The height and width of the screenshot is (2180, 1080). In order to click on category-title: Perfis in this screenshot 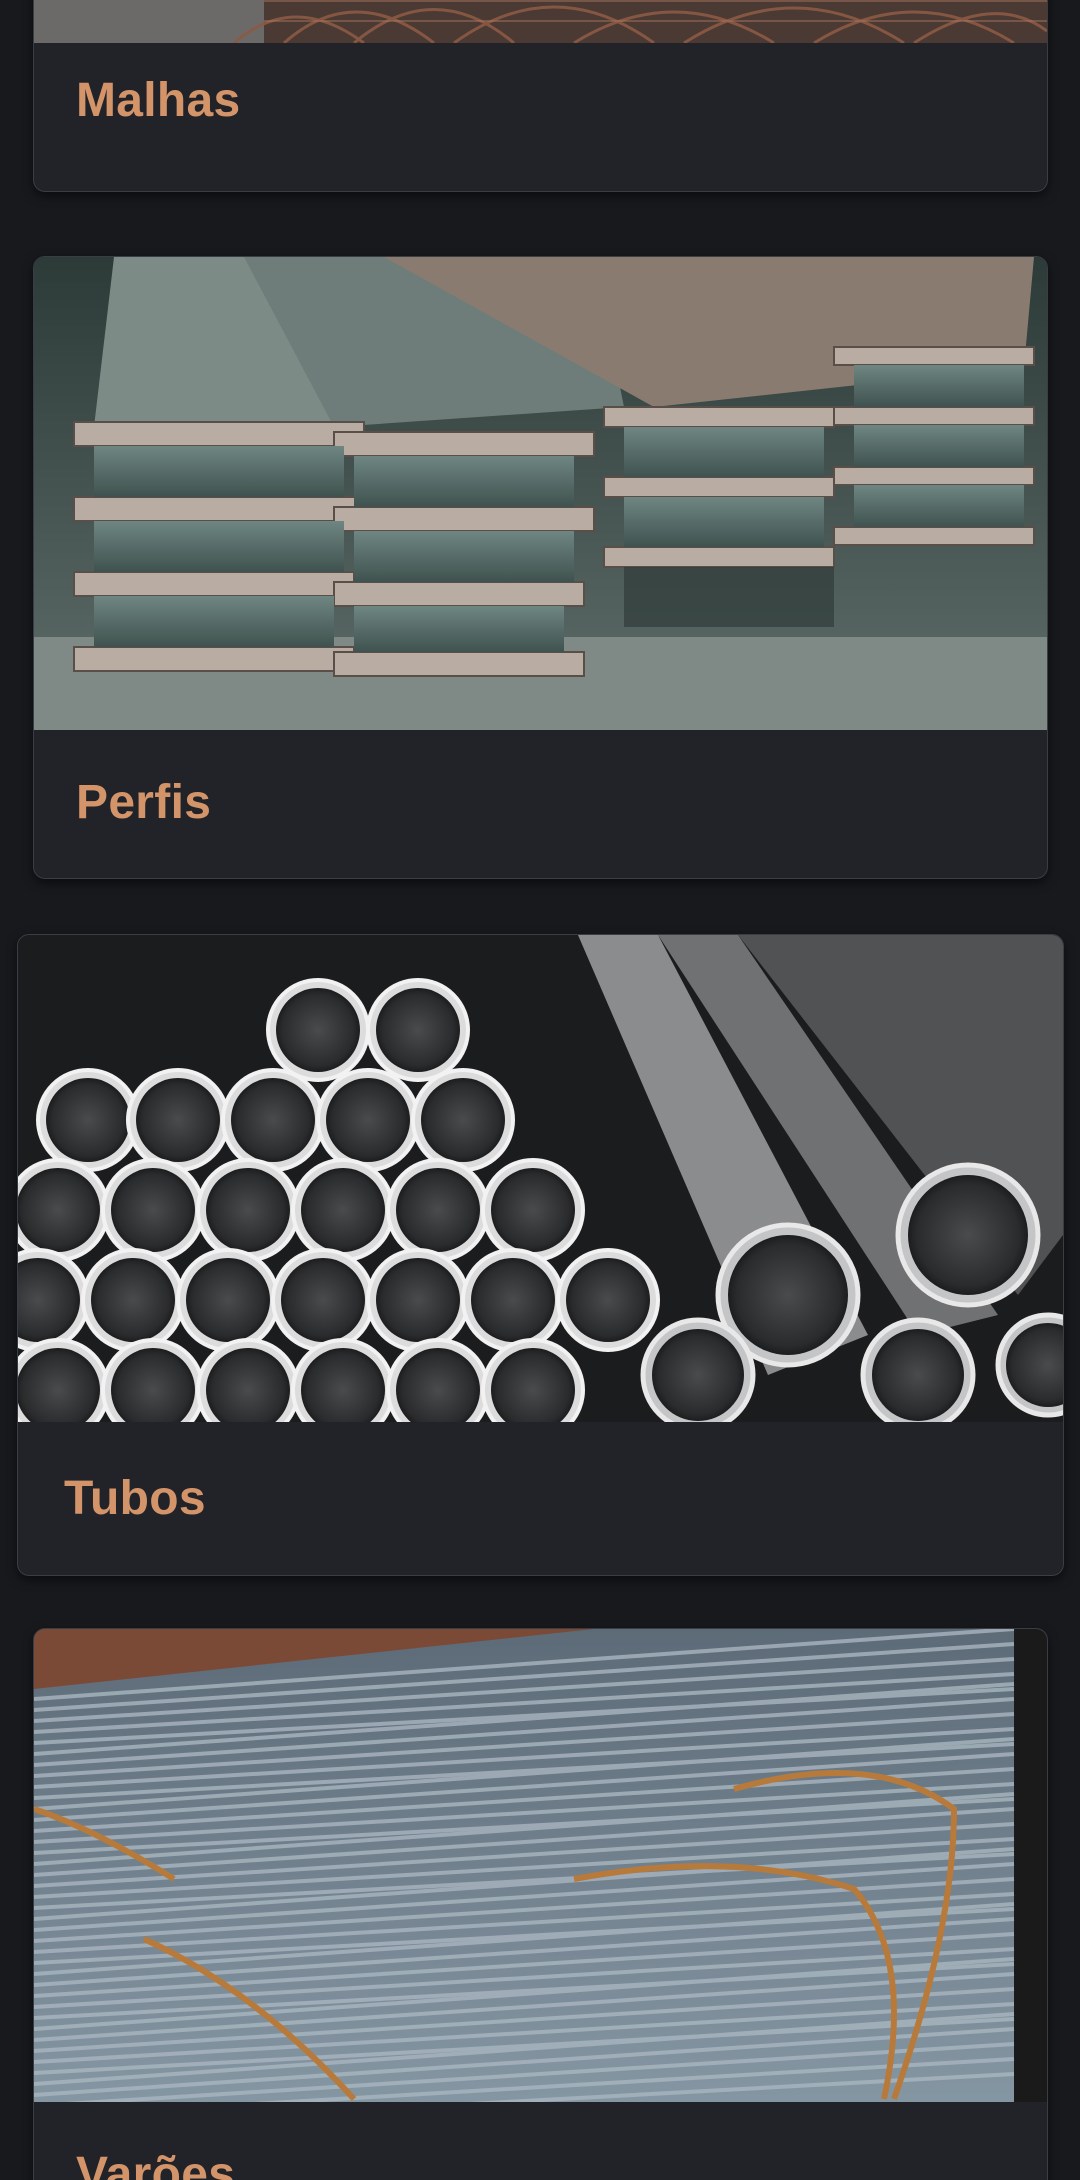, I will do `click(144, 802)`.